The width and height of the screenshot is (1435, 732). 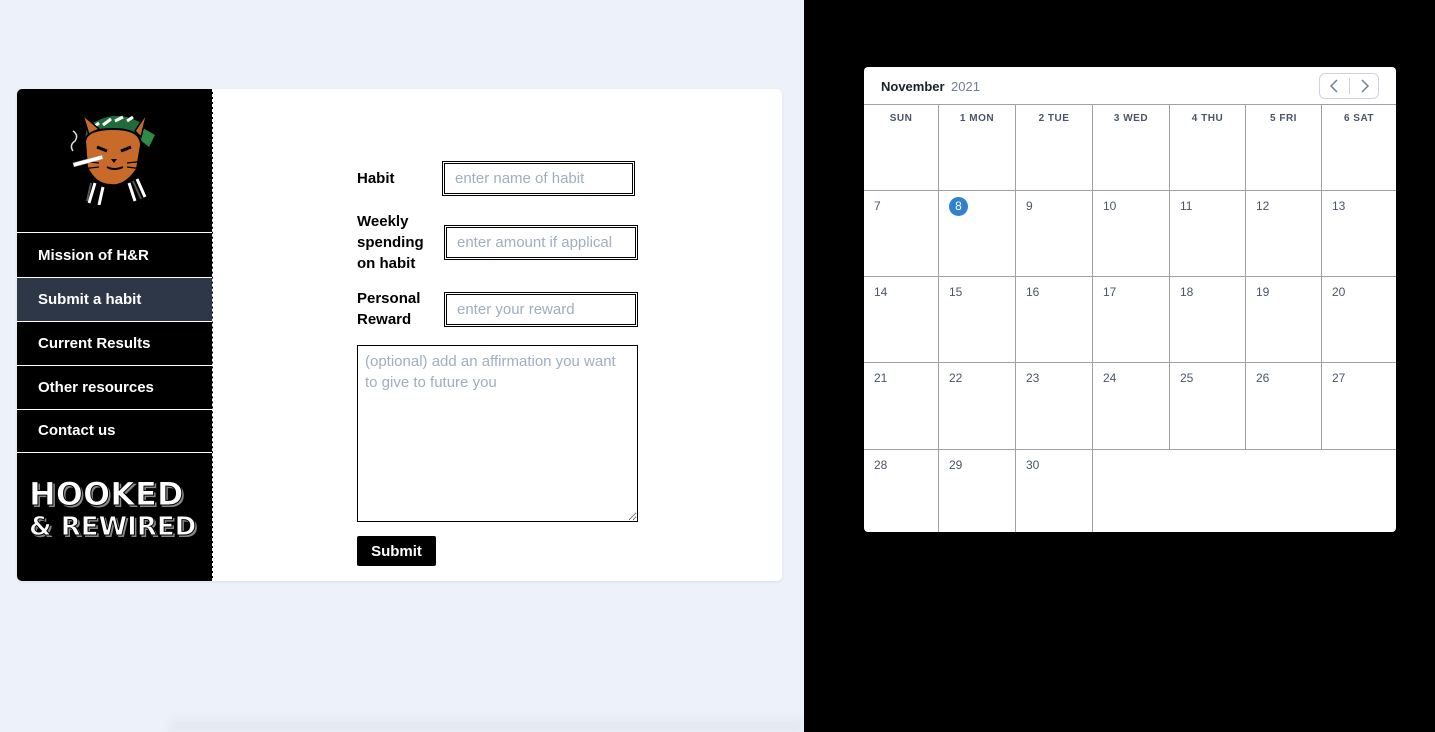 I want to click on calendar-day-cell: 26, so click(x=1284, y=406).